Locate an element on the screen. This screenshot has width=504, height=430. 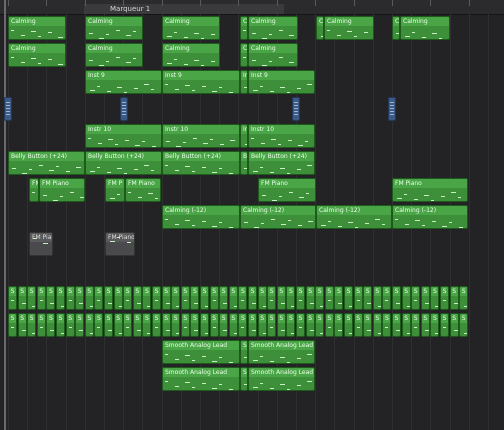
region-fm-piano: FM is located at coordinates (34, 190).